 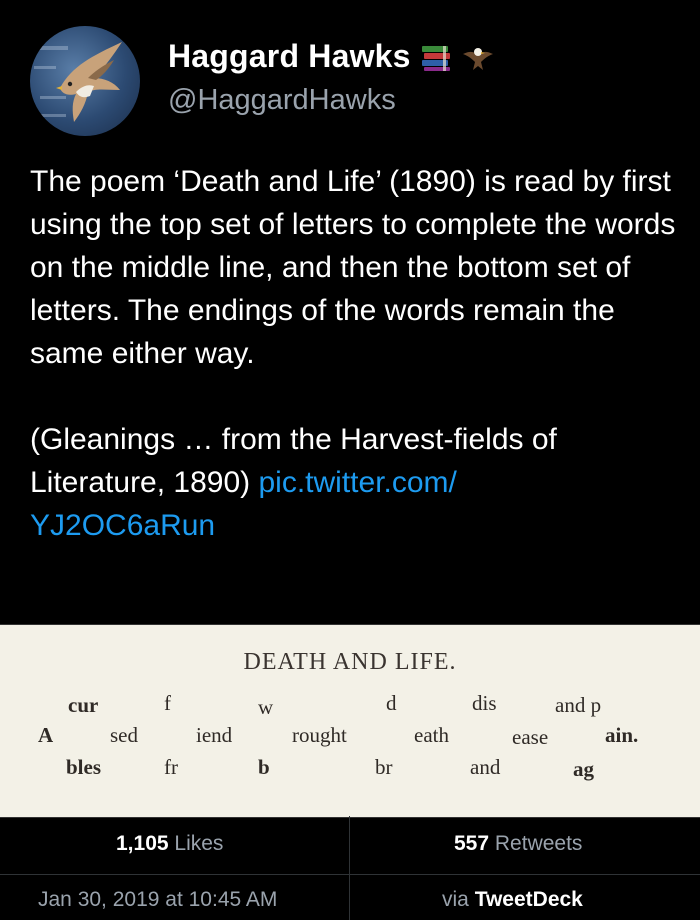 What do you see at coordinates (83, 705) in the screenshot?
I see `poem-fragment: cur` at bounding box center [83, 705].